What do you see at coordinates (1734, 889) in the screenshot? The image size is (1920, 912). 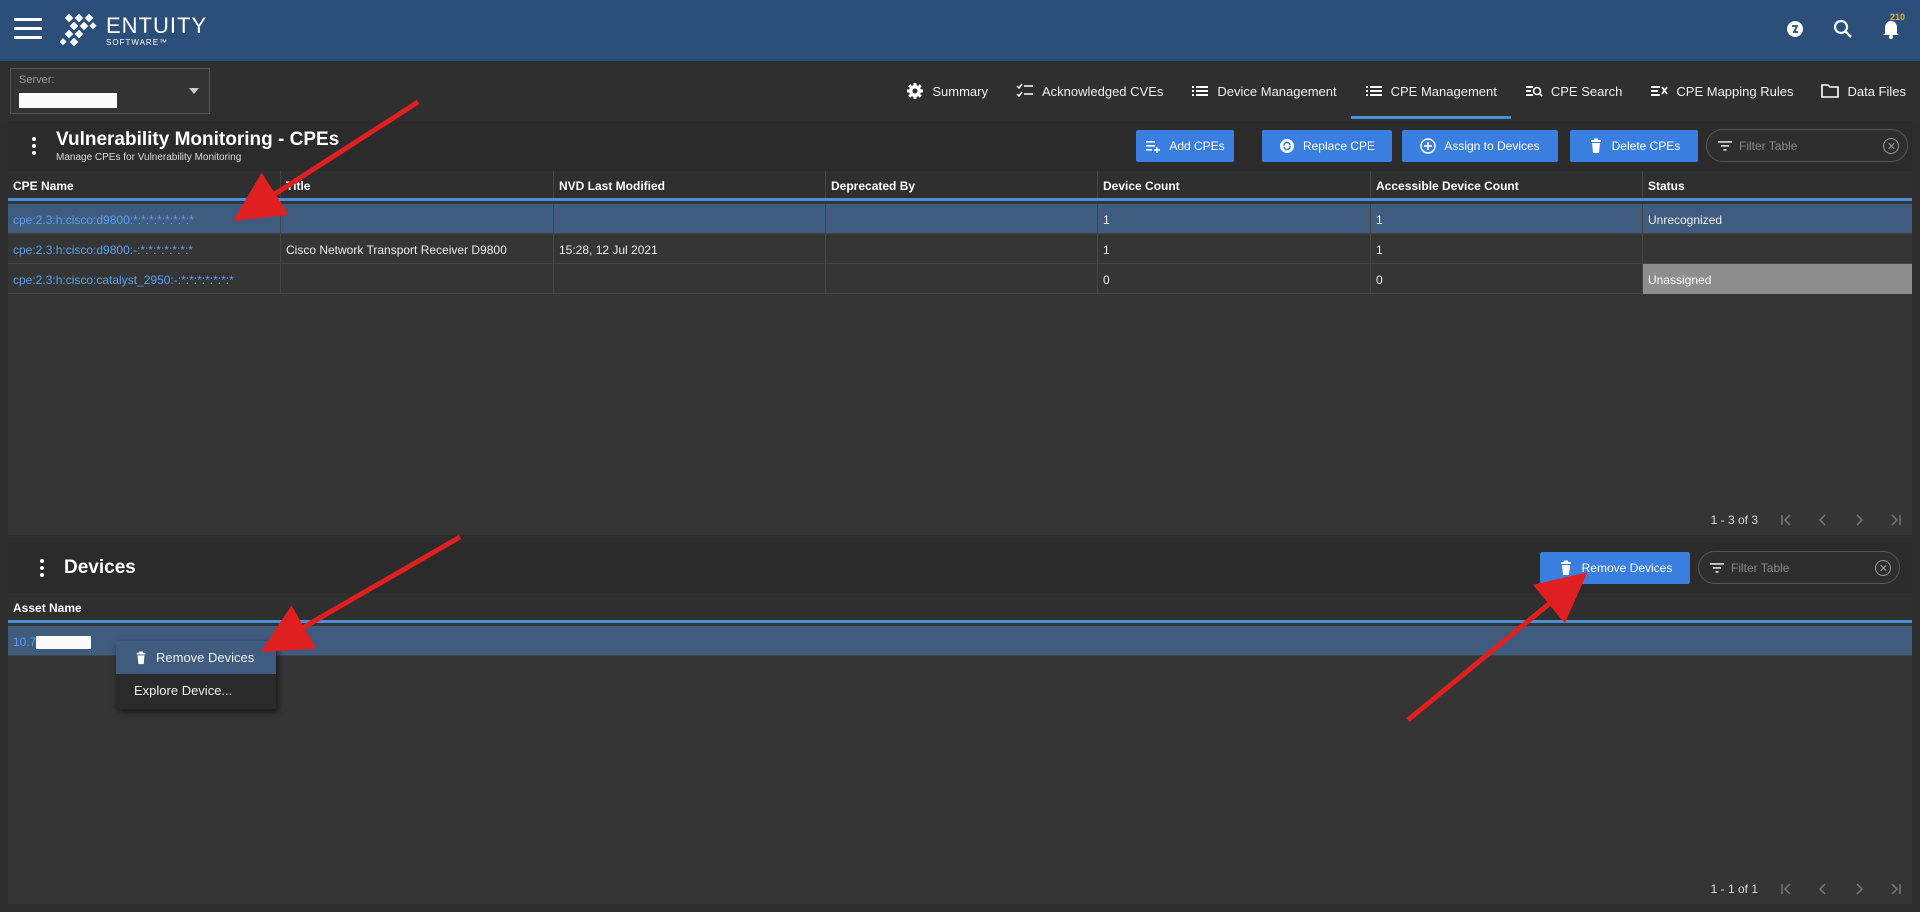 I see `pager-range: 1 - 1 of 1` at bounding box center [1734, 889].